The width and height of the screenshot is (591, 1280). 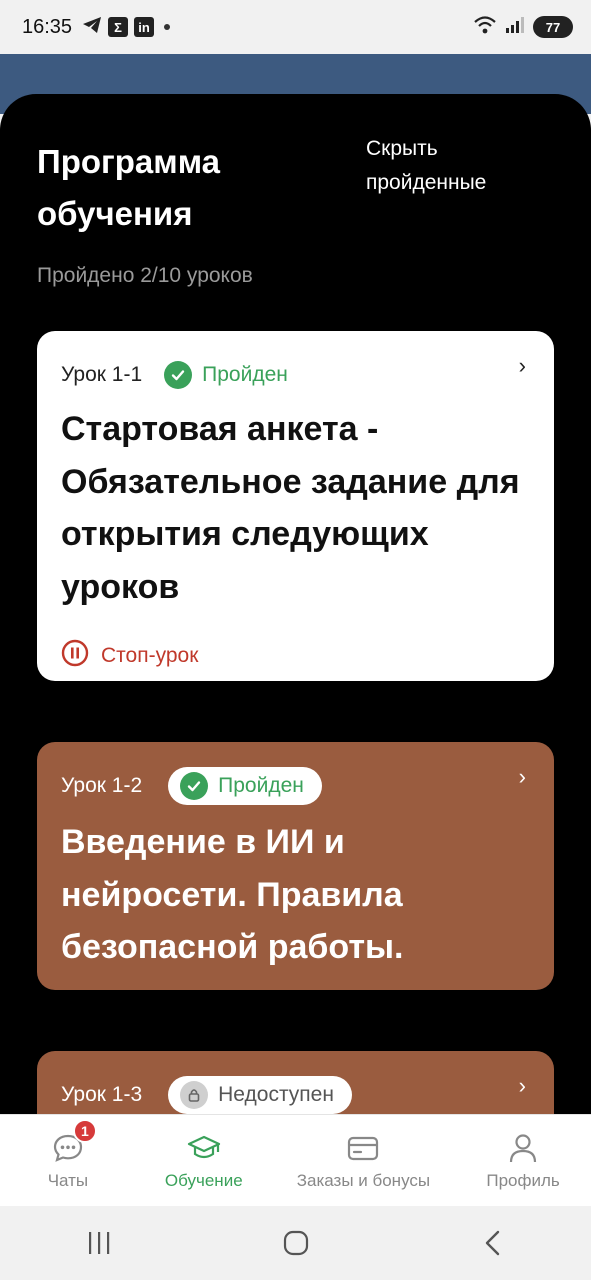 What do you see at coordinates (145, 275) in the screenshot?
I see `progress-text: Пройдено 2/10 уроков` at bounding box center [145, 275].